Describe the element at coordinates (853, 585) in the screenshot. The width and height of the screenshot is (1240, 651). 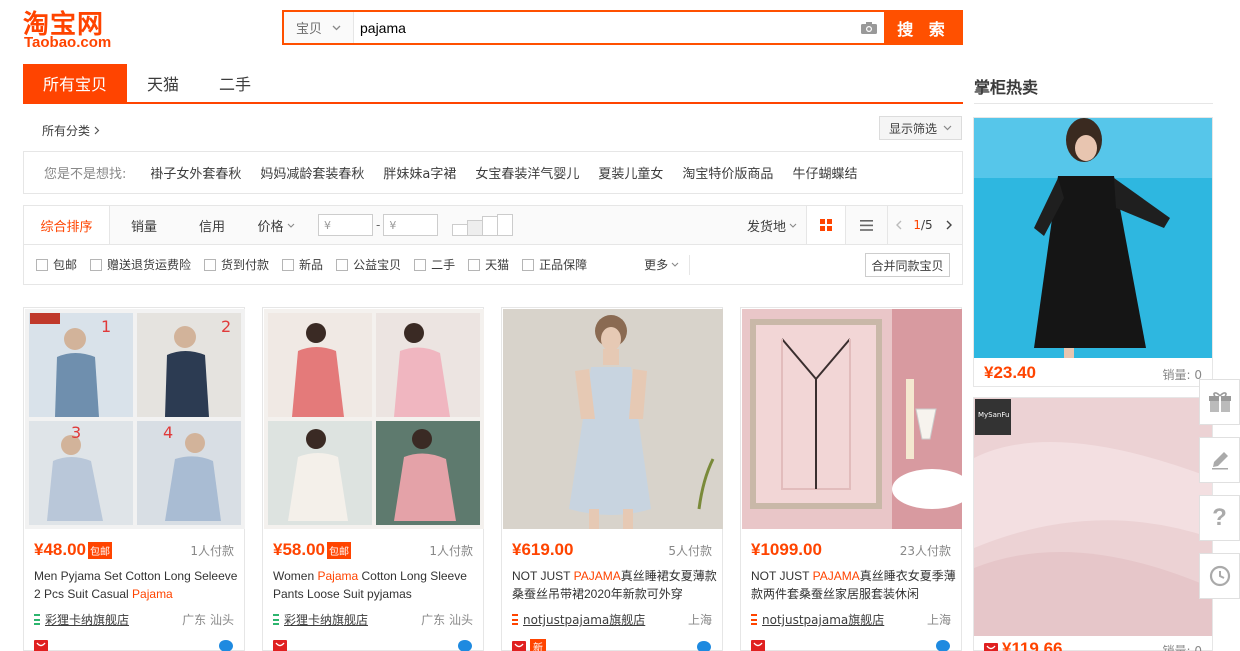
I see `product-title: NOT JUST PAJAMA真丝睡衣女夏季薄款两件套桑蚕丝家居服套装休闲` at that location.